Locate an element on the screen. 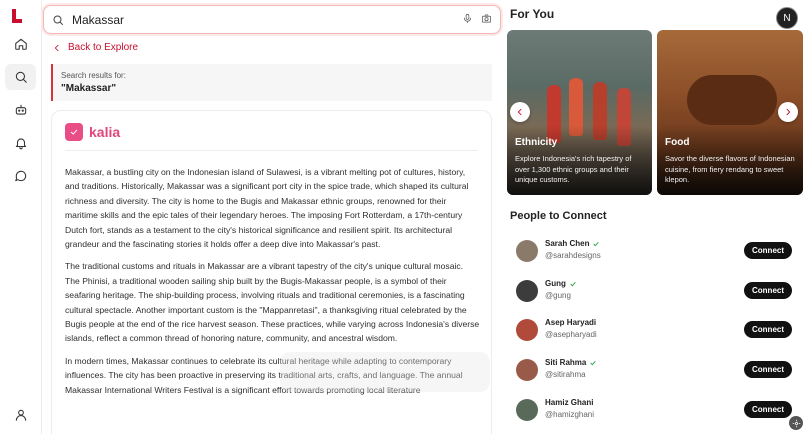 The width and height of the screenshot is (806, 434). person-handle: @gung is located at coordinates (558, 295).